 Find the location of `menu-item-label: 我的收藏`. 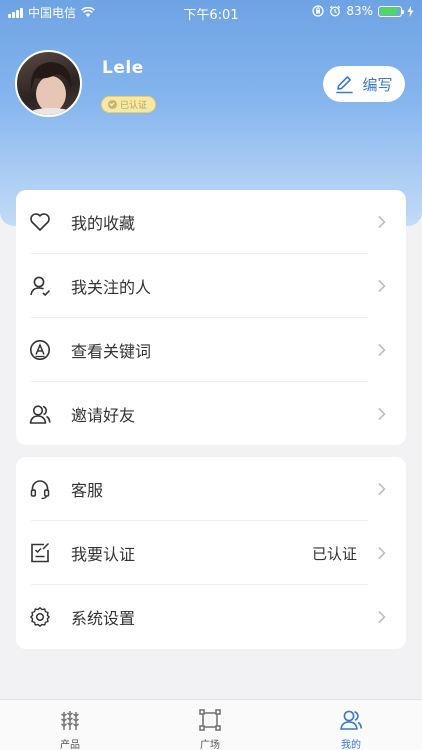

menu-item-label: 我的收藏 is located at coordinates (103, 223).